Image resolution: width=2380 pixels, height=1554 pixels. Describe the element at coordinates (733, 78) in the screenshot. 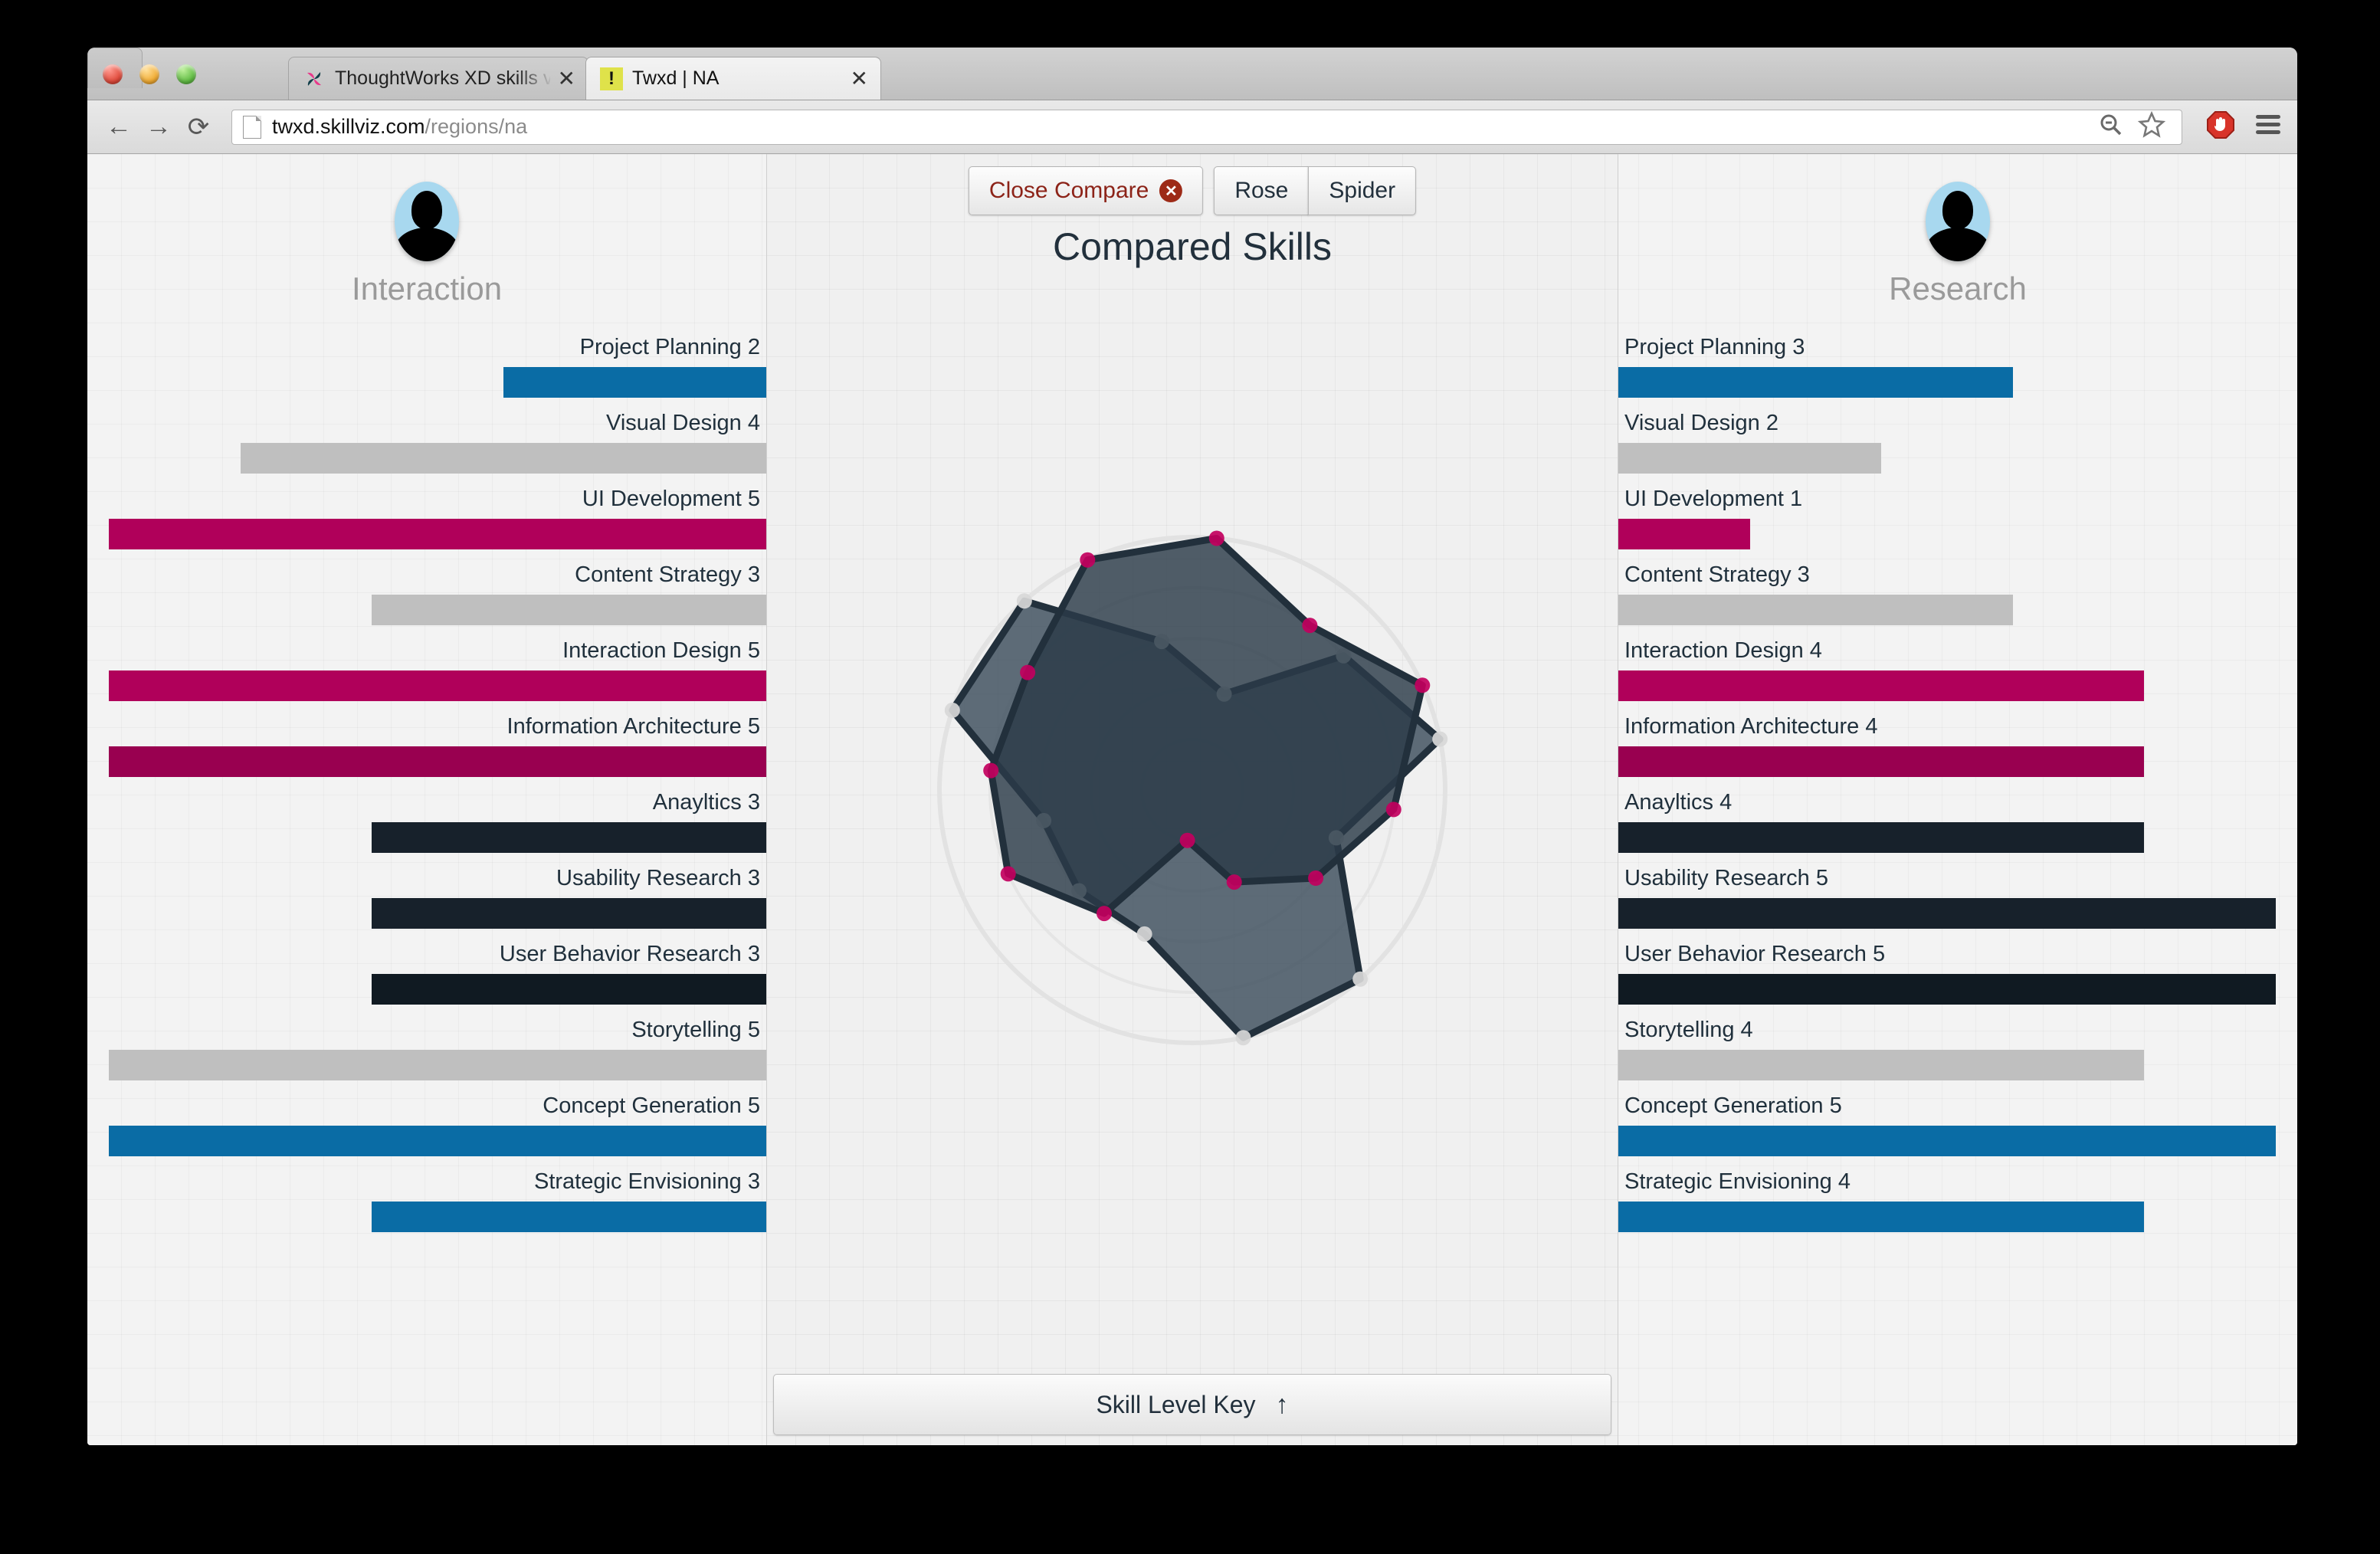

I see `browser-tab-2: ! Twxd | NA ✕` at that location.